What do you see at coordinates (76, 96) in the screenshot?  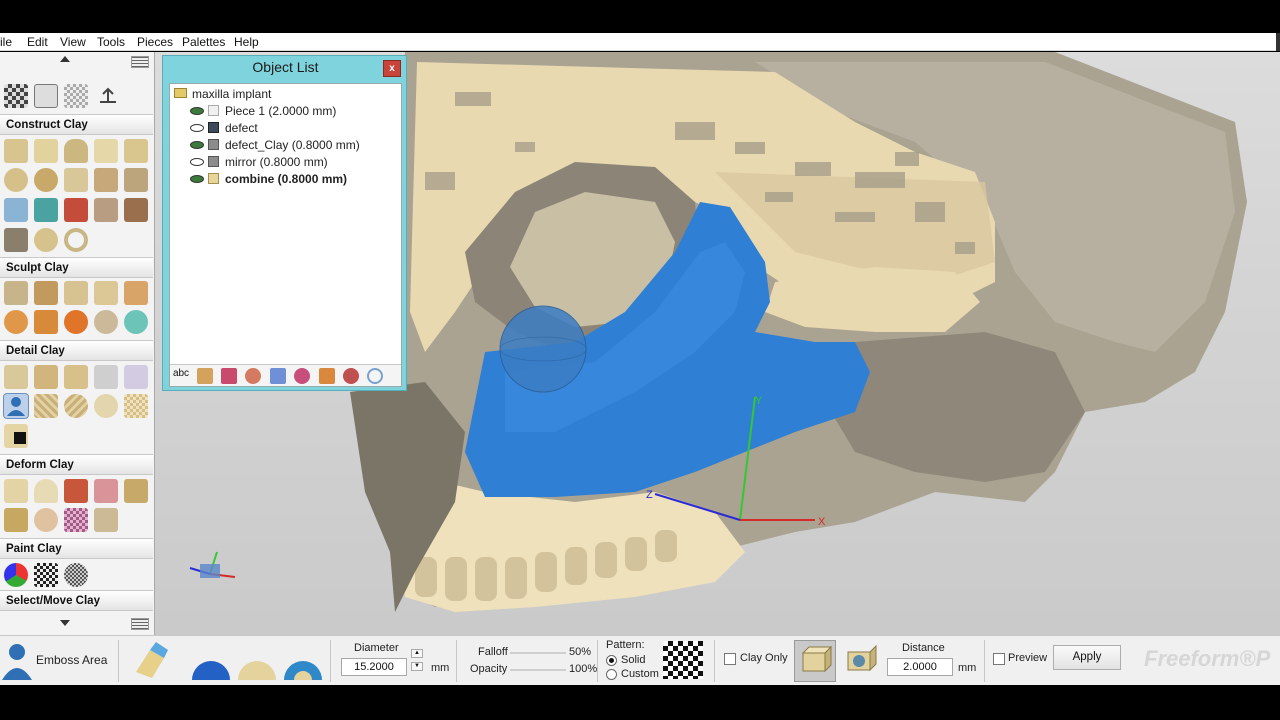 I see `texture-icon` at bounding box center [76, 96].